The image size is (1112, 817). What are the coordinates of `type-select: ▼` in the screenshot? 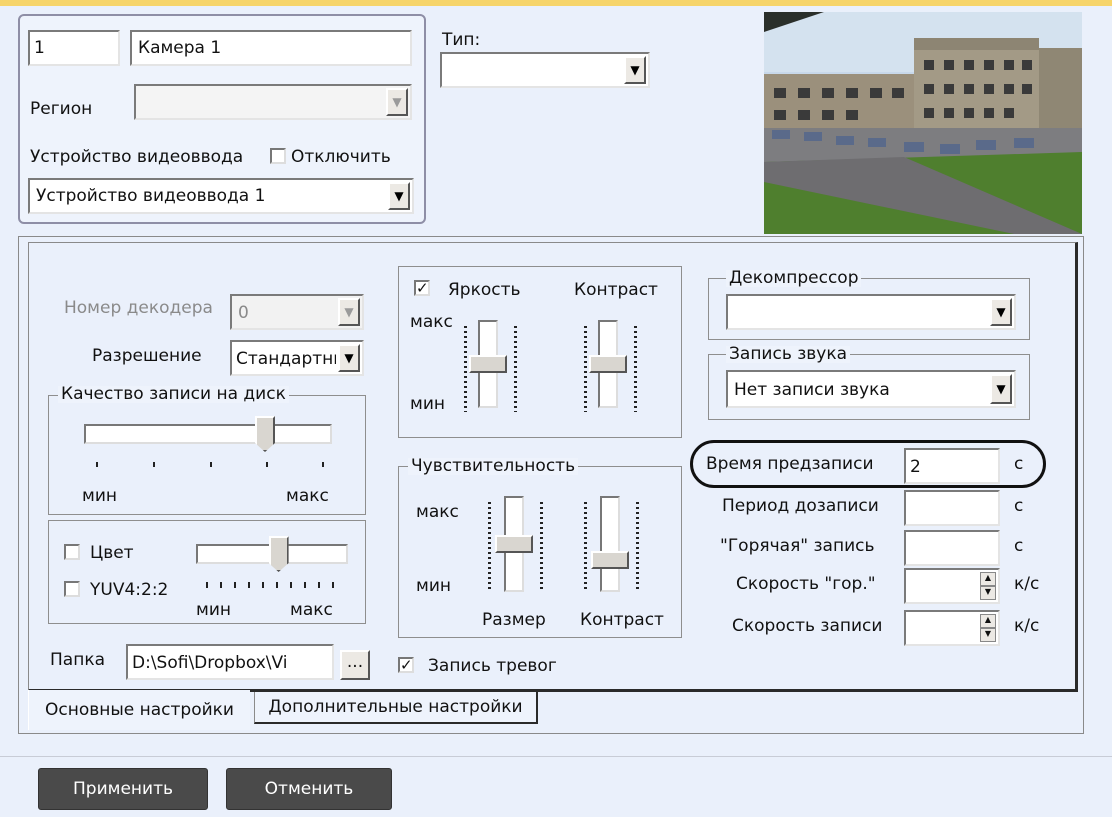 It's located at (545, 70).